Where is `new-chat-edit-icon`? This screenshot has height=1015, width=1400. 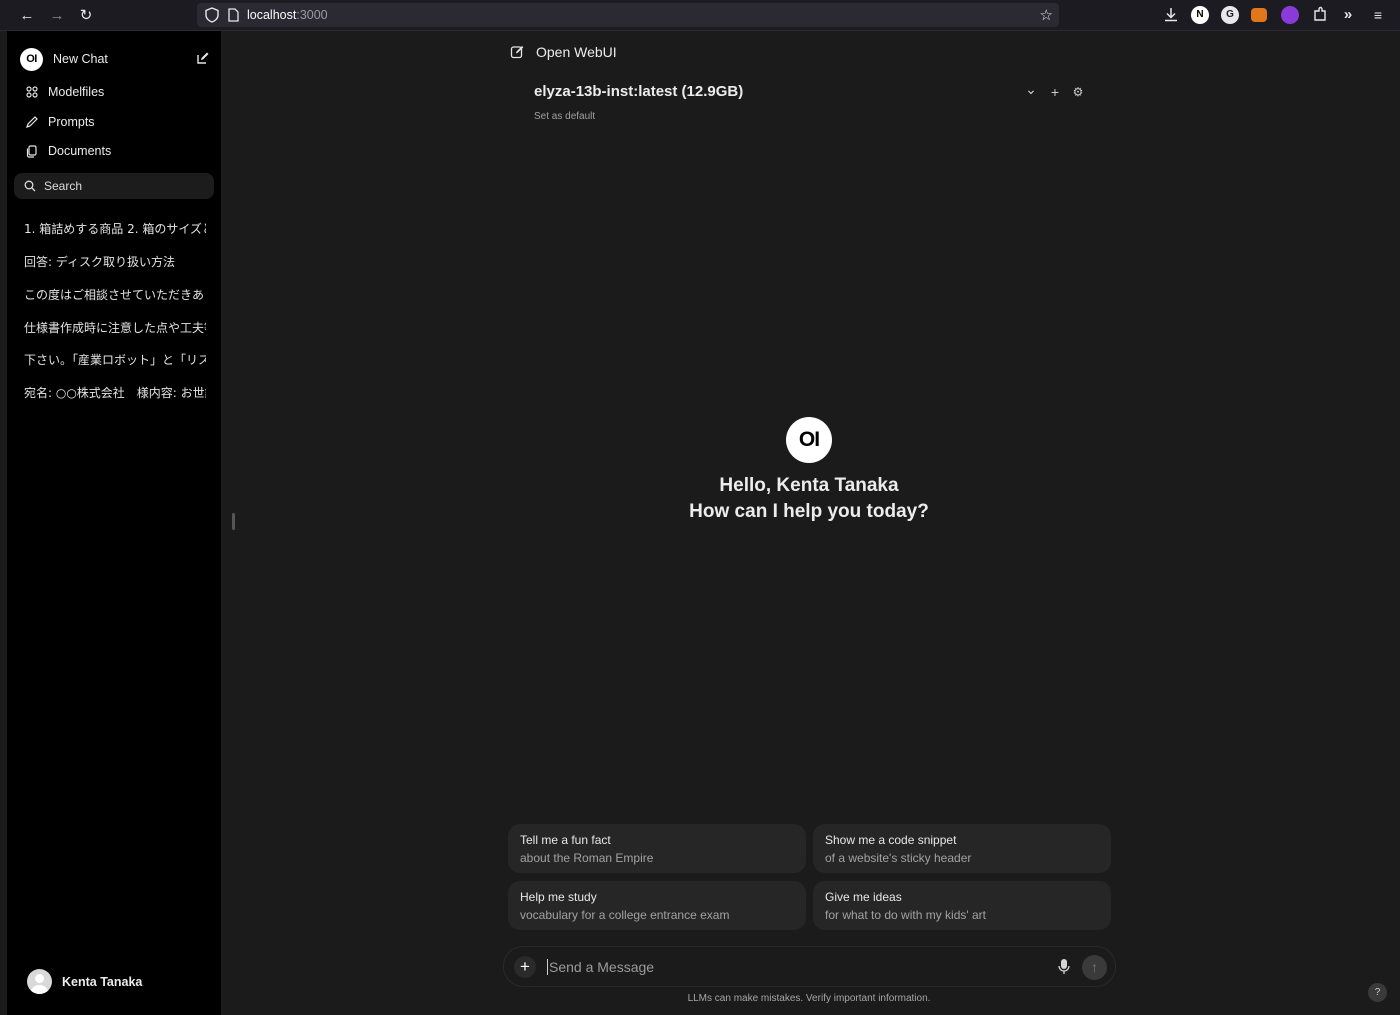
new-chat-edit-icon is located at coordinates (517, 52).